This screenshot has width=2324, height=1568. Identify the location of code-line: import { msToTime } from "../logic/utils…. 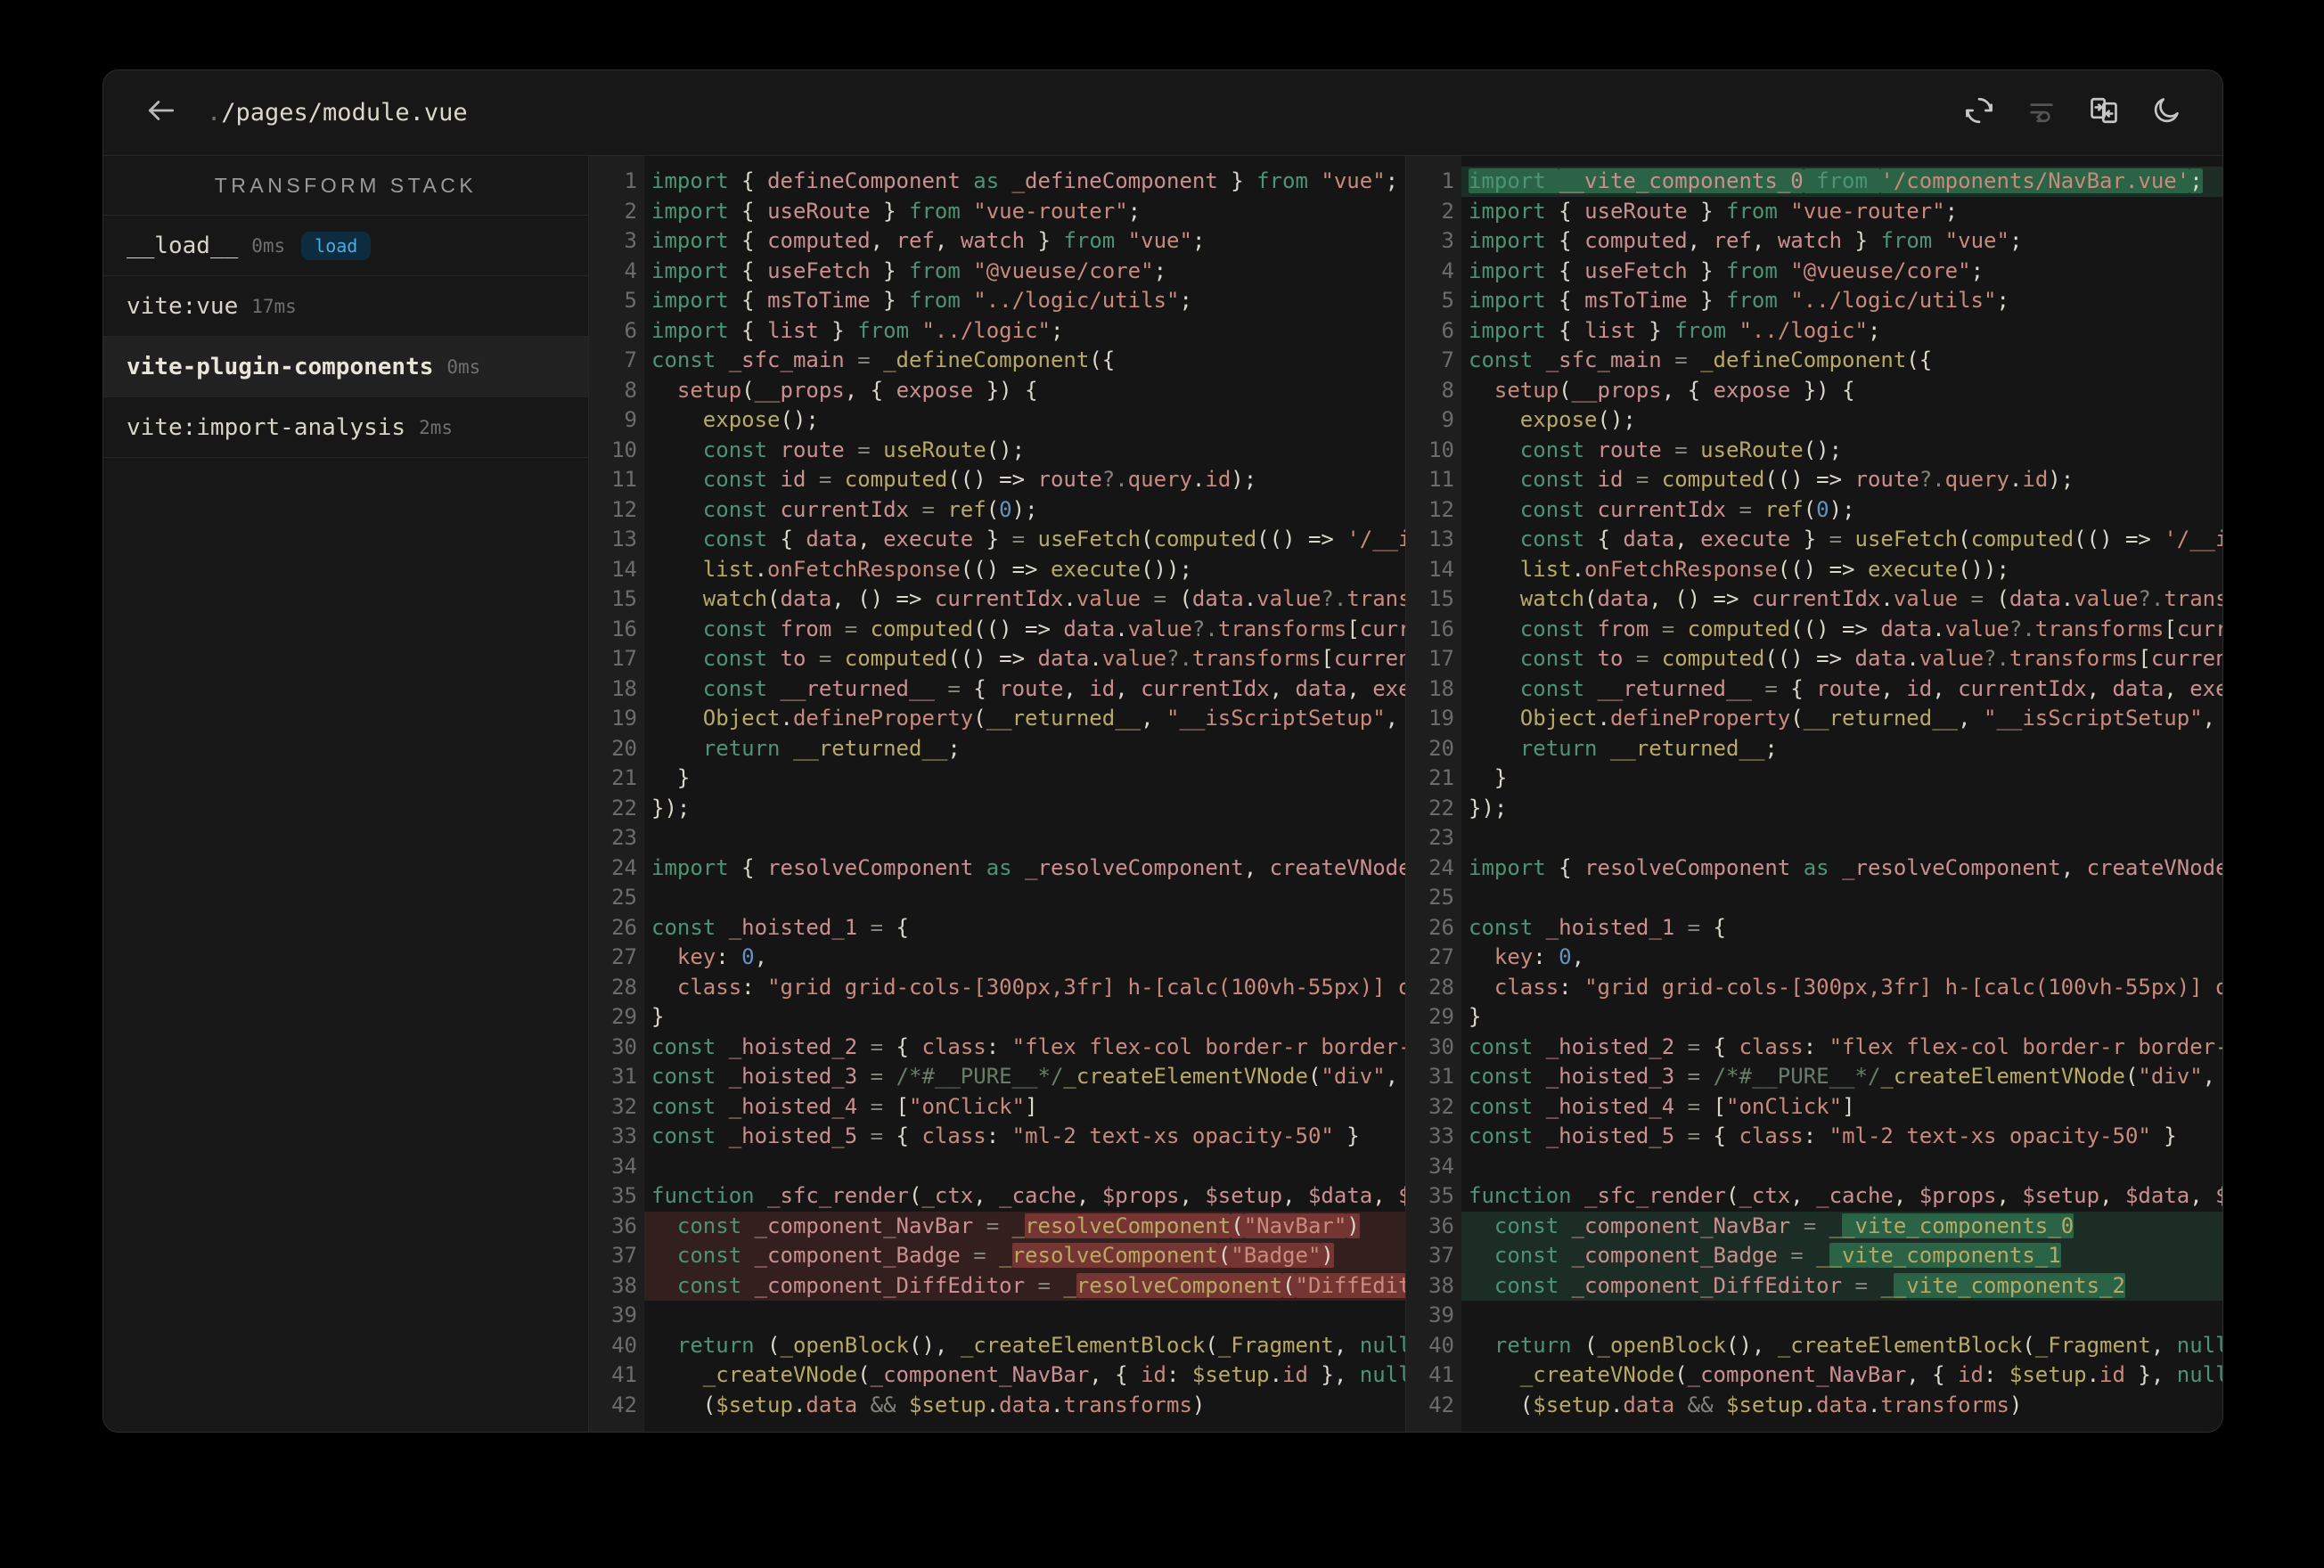
(1739, 300).